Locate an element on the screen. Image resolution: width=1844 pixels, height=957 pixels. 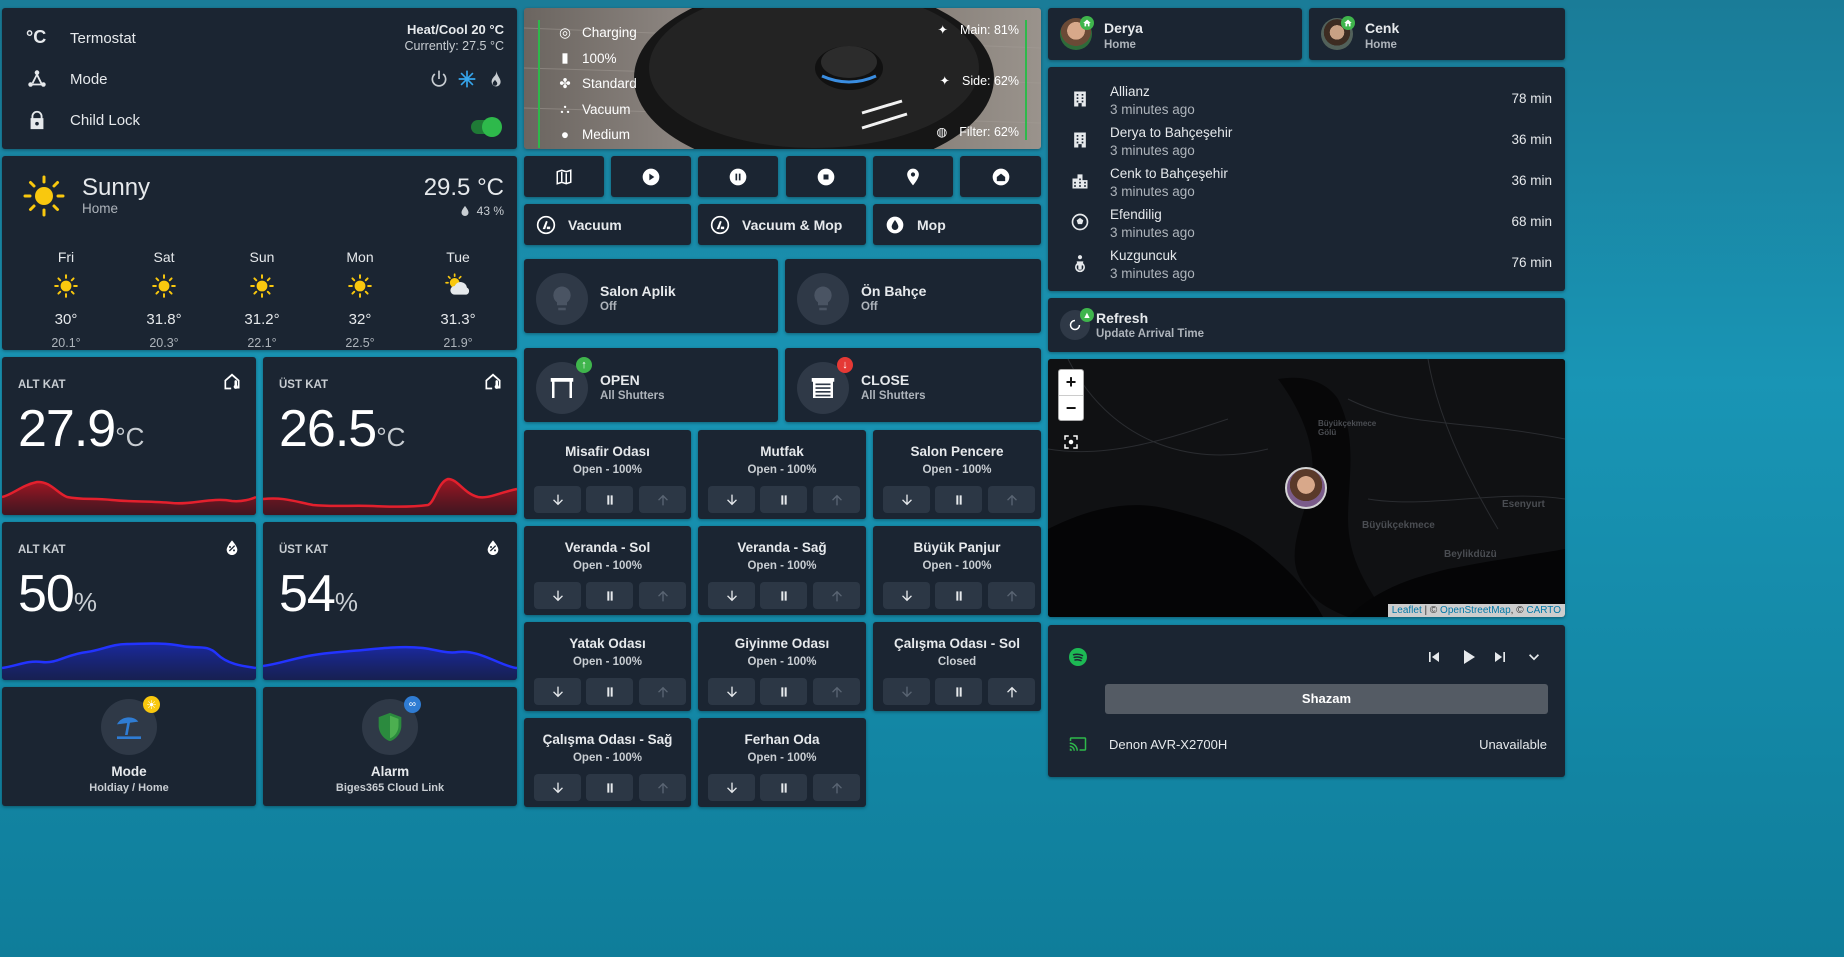
mode-card: ☀ Mode Holdiay / Home is located at coordinates (129, 746).